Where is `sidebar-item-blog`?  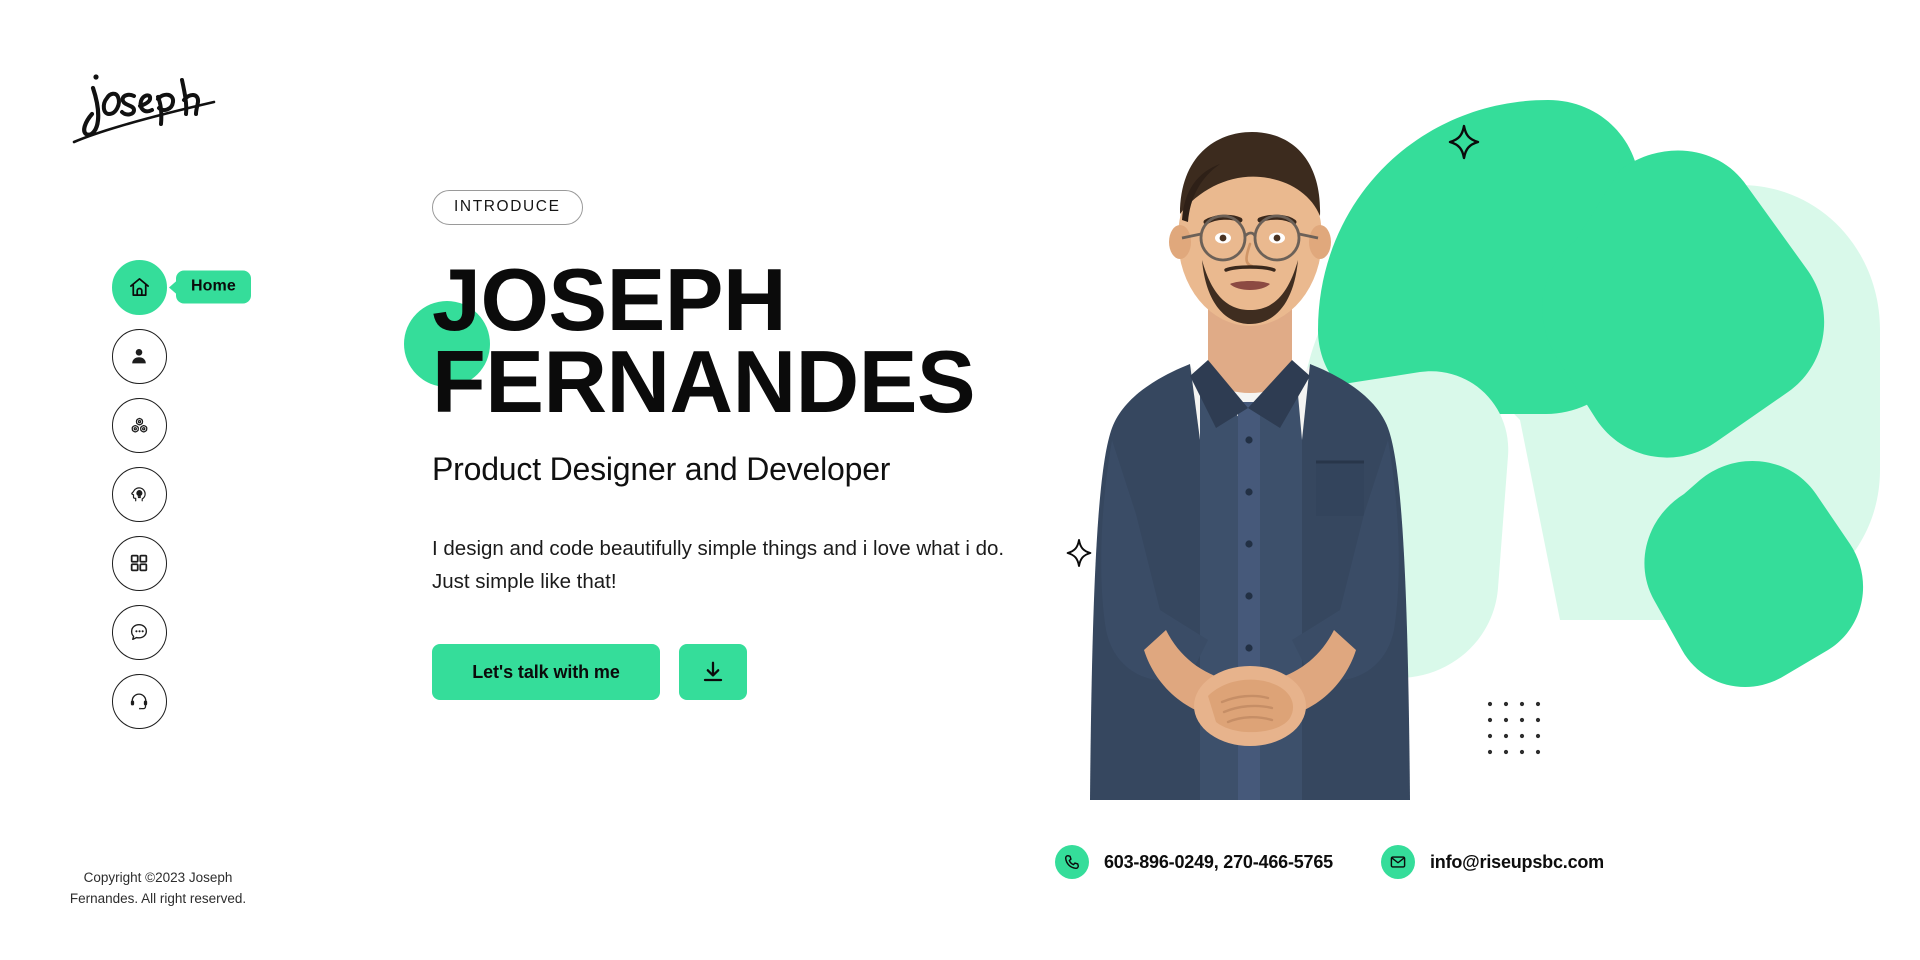 sidebar-item-blog is located at coordinates (139, 632).